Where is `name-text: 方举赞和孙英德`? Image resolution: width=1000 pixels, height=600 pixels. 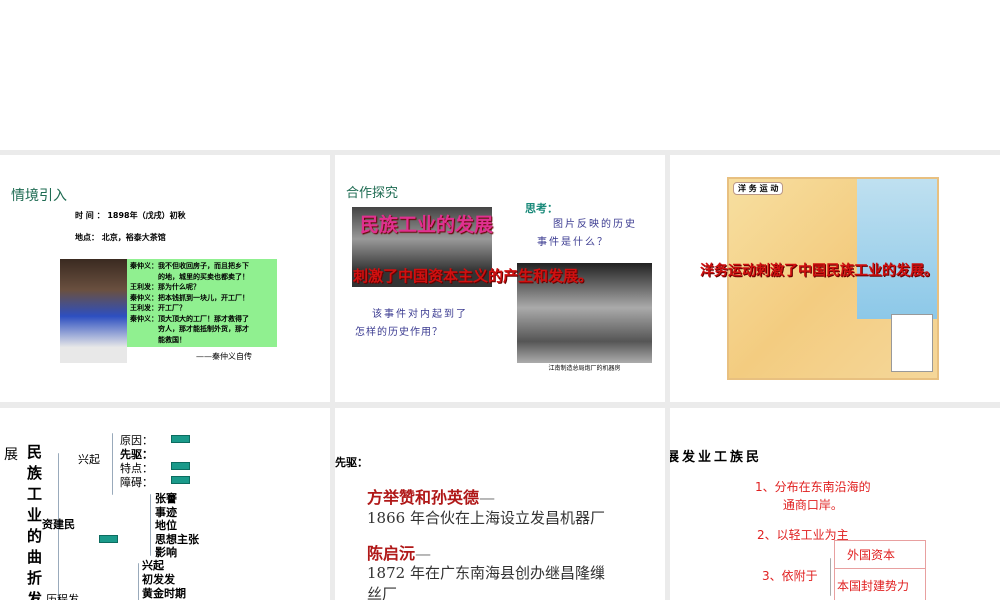
name-text: 方举赞和孙英德 is located at coordinates (423, 497).